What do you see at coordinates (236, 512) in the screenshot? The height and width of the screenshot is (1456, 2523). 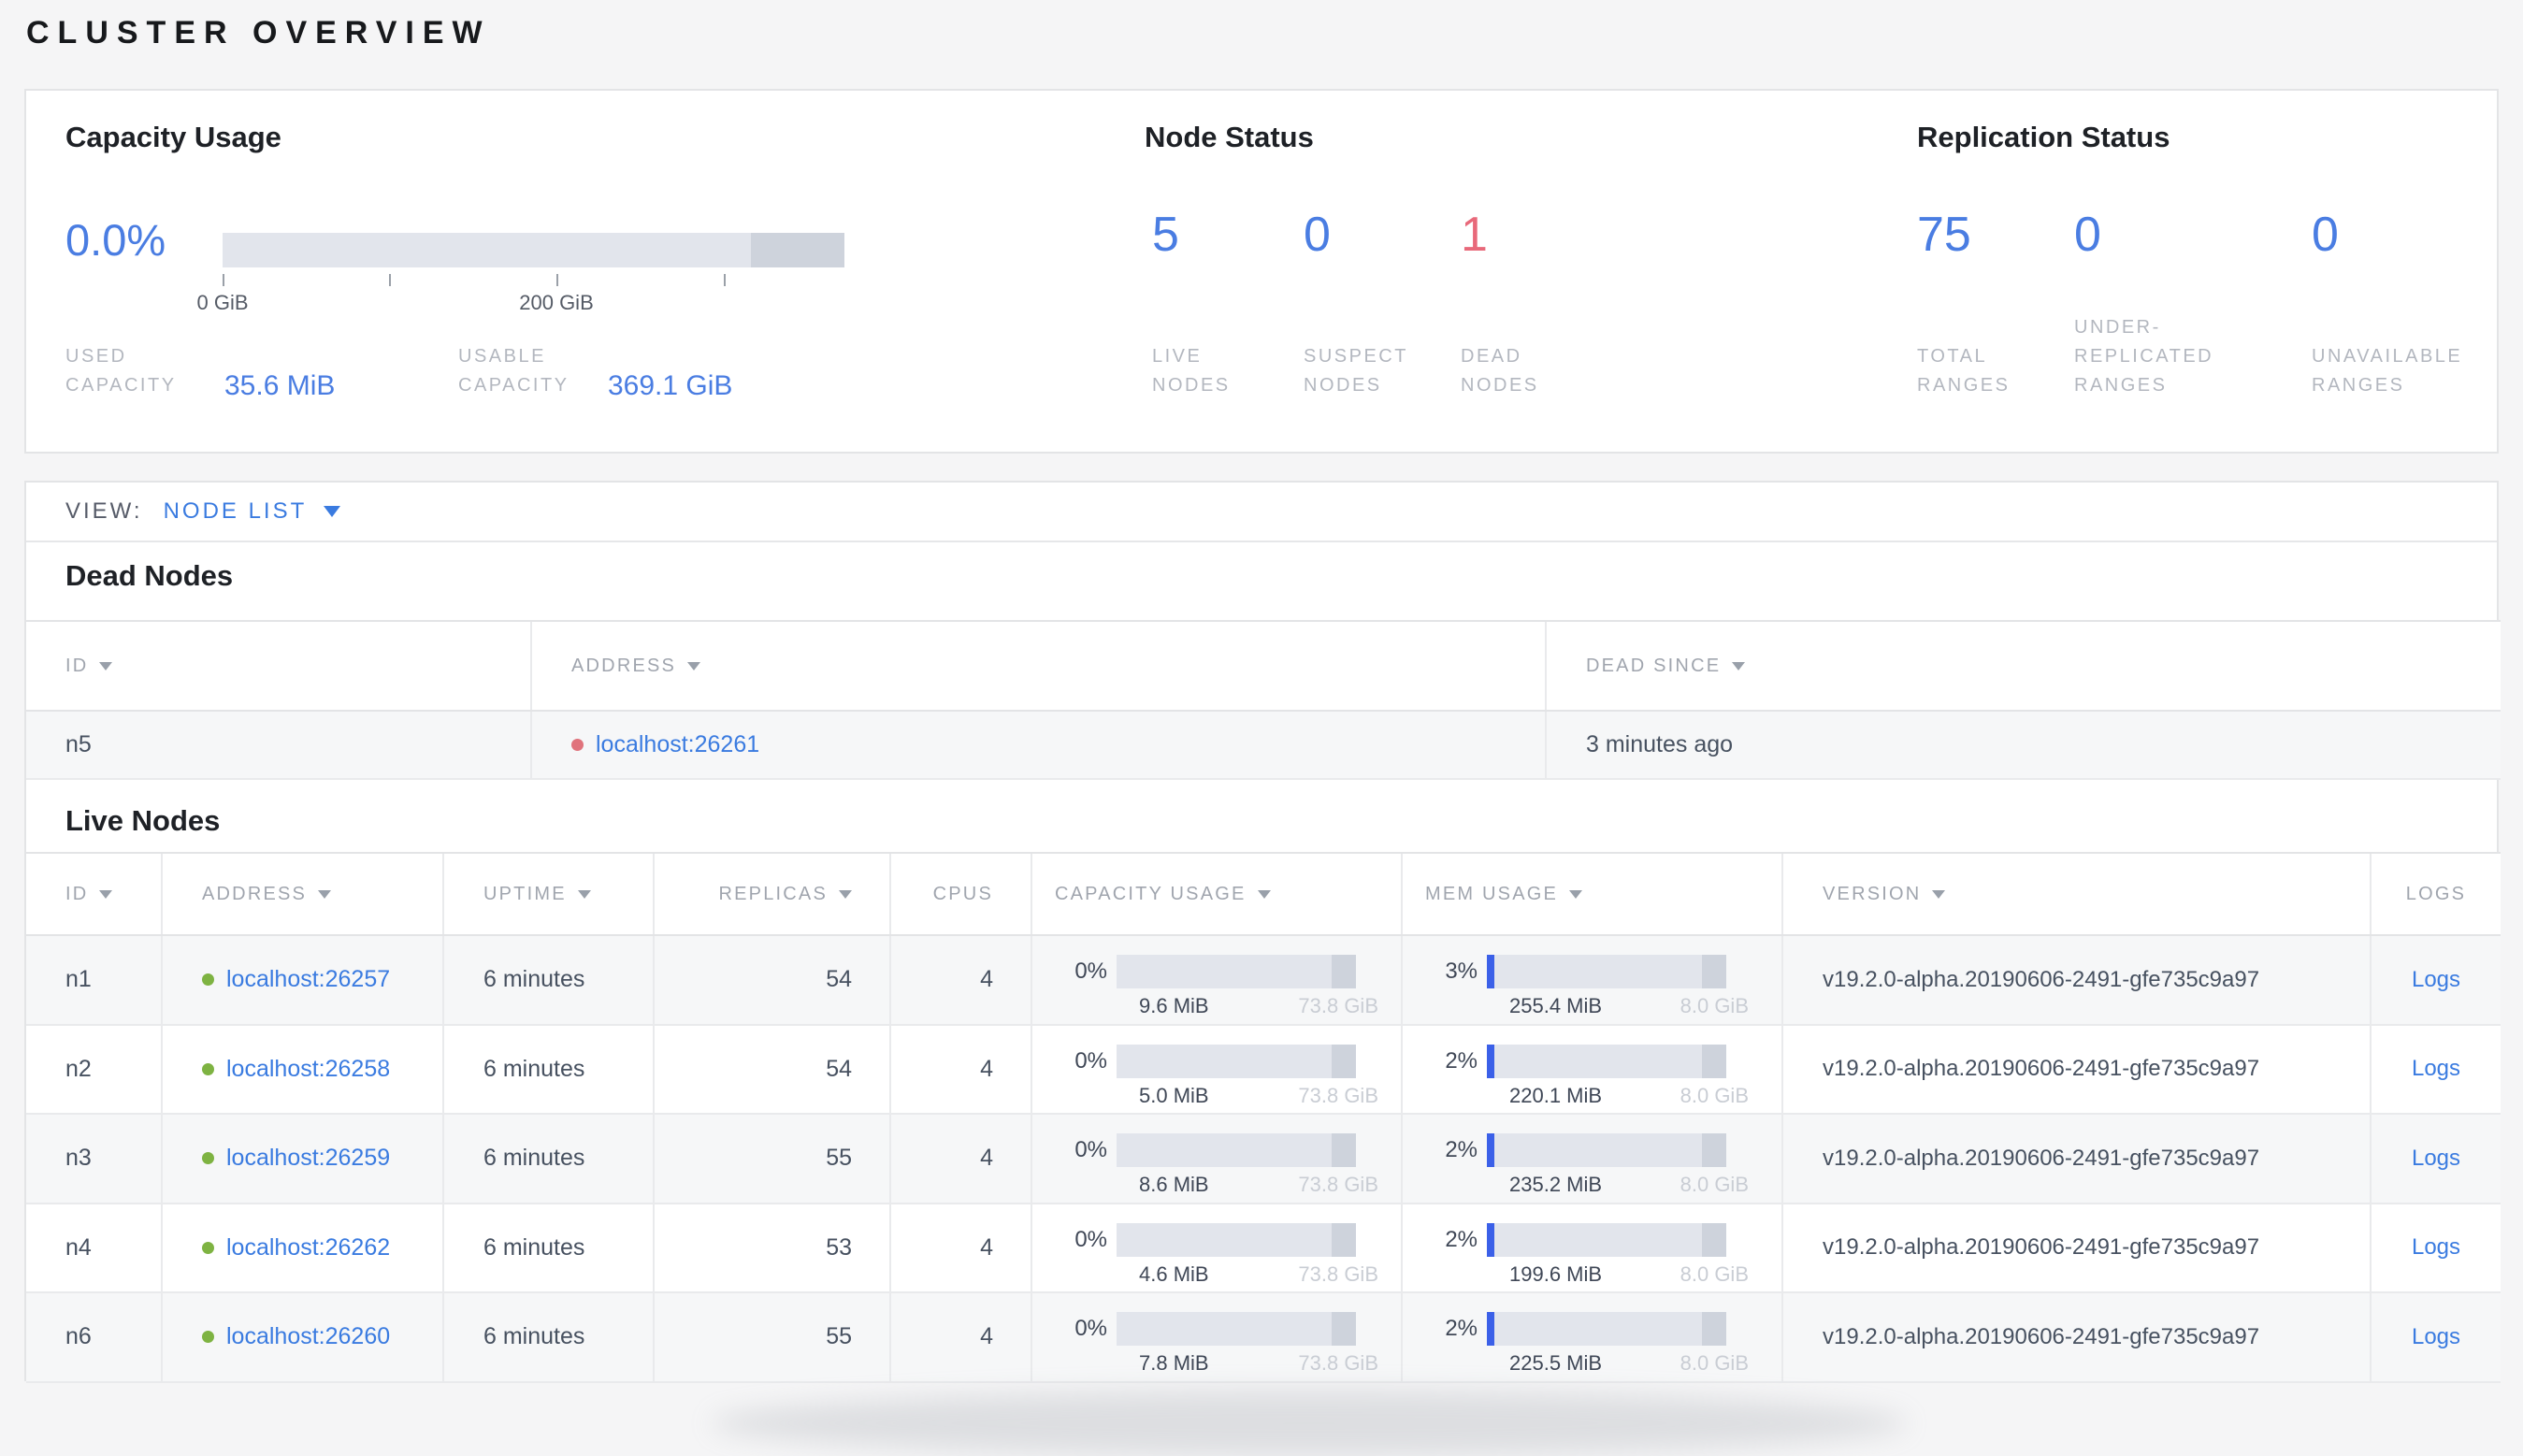 I see `view-selector: NODE LIST` at bounding box center [236, 512].